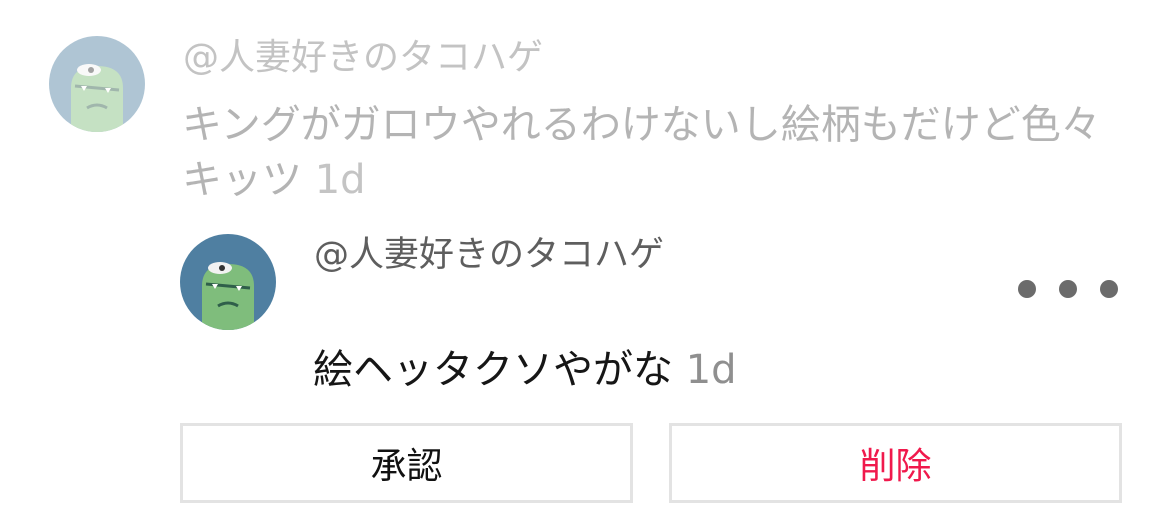 Image resolution: width=1170 pixels, height=528 pixels. I want to click on reply-comment-time: 1d, so click(711, 370).